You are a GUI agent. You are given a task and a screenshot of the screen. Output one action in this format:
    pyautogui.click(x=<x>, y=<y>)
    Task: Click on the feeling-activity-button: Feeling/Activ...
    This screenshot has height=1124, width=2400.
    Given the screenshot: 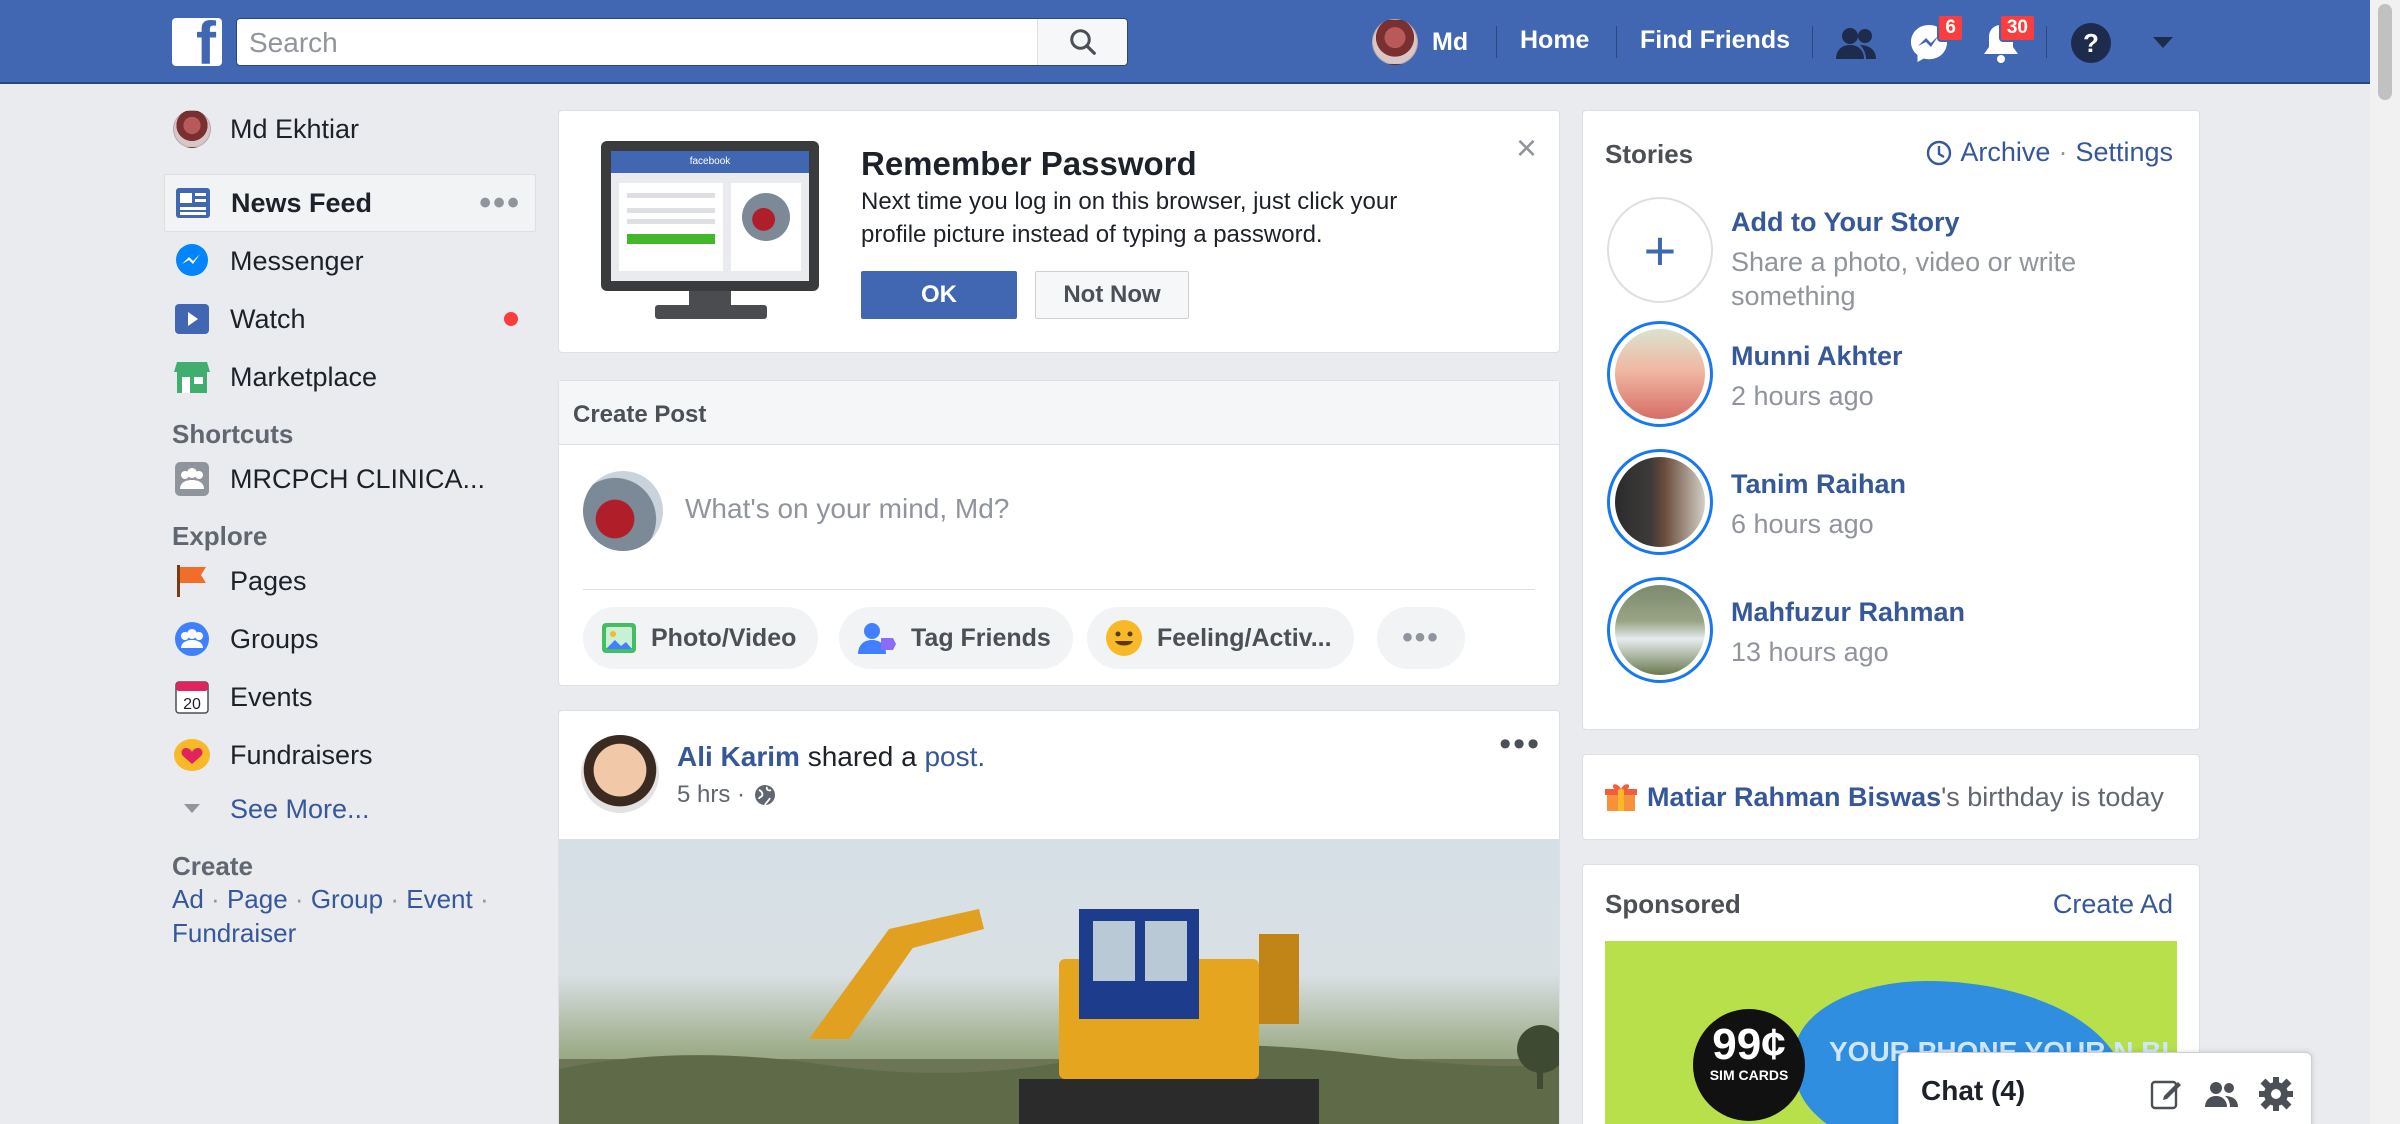 What is the action you would take?
    pyautogui.click(x=1220, y=638)
    